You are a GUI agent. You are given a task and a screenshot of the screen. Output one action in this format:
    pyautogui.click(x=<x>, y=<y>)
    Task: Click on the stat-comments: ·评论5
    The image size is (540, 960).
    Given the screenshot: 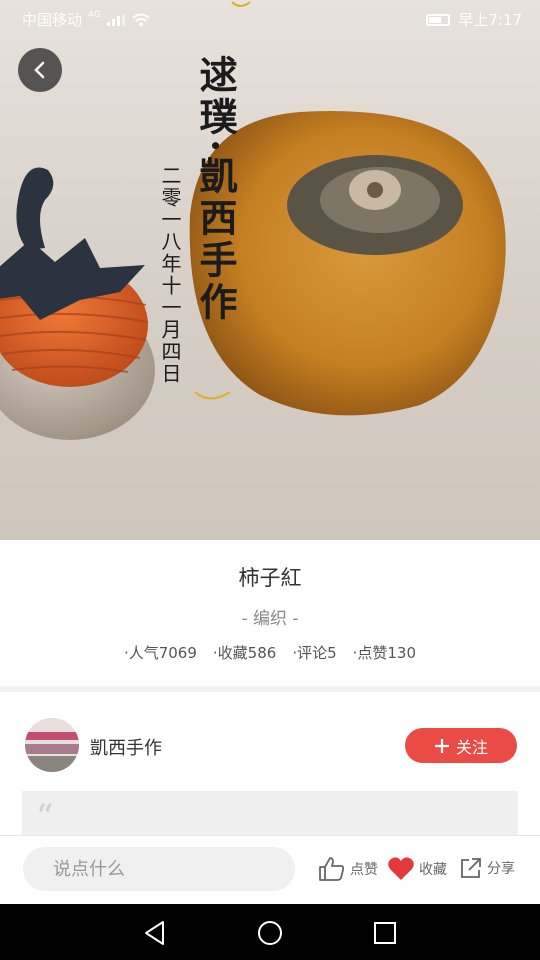 What is the action you would take?
    pyautogui.click(x=314, y=653)
    